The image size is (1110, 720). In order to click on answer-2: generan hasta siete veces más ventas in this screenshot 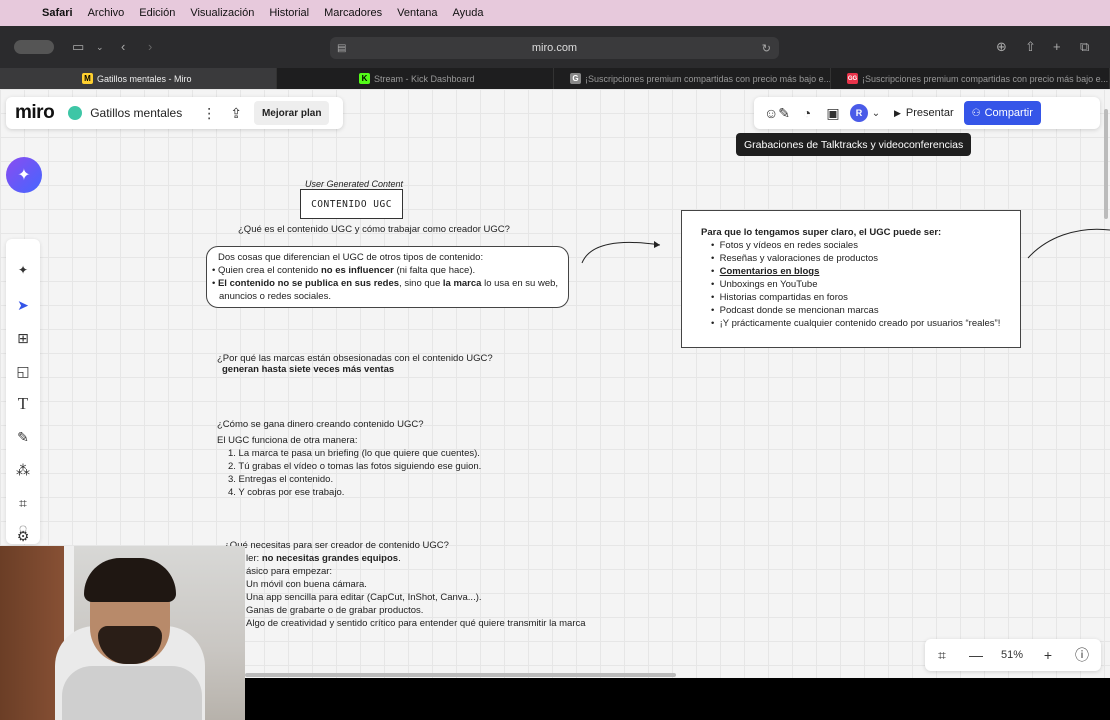, I will do `click(308, 369)`.